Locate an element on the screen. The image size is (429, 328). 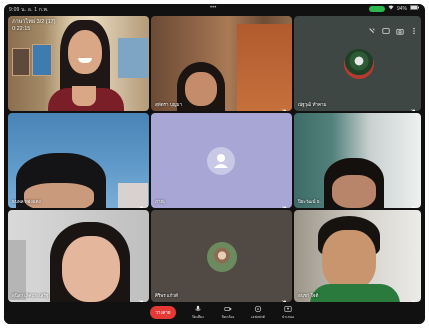
participant-tile-p3: ณัฐวุฒิ ทำคาม is located at coordinates (357, 63).